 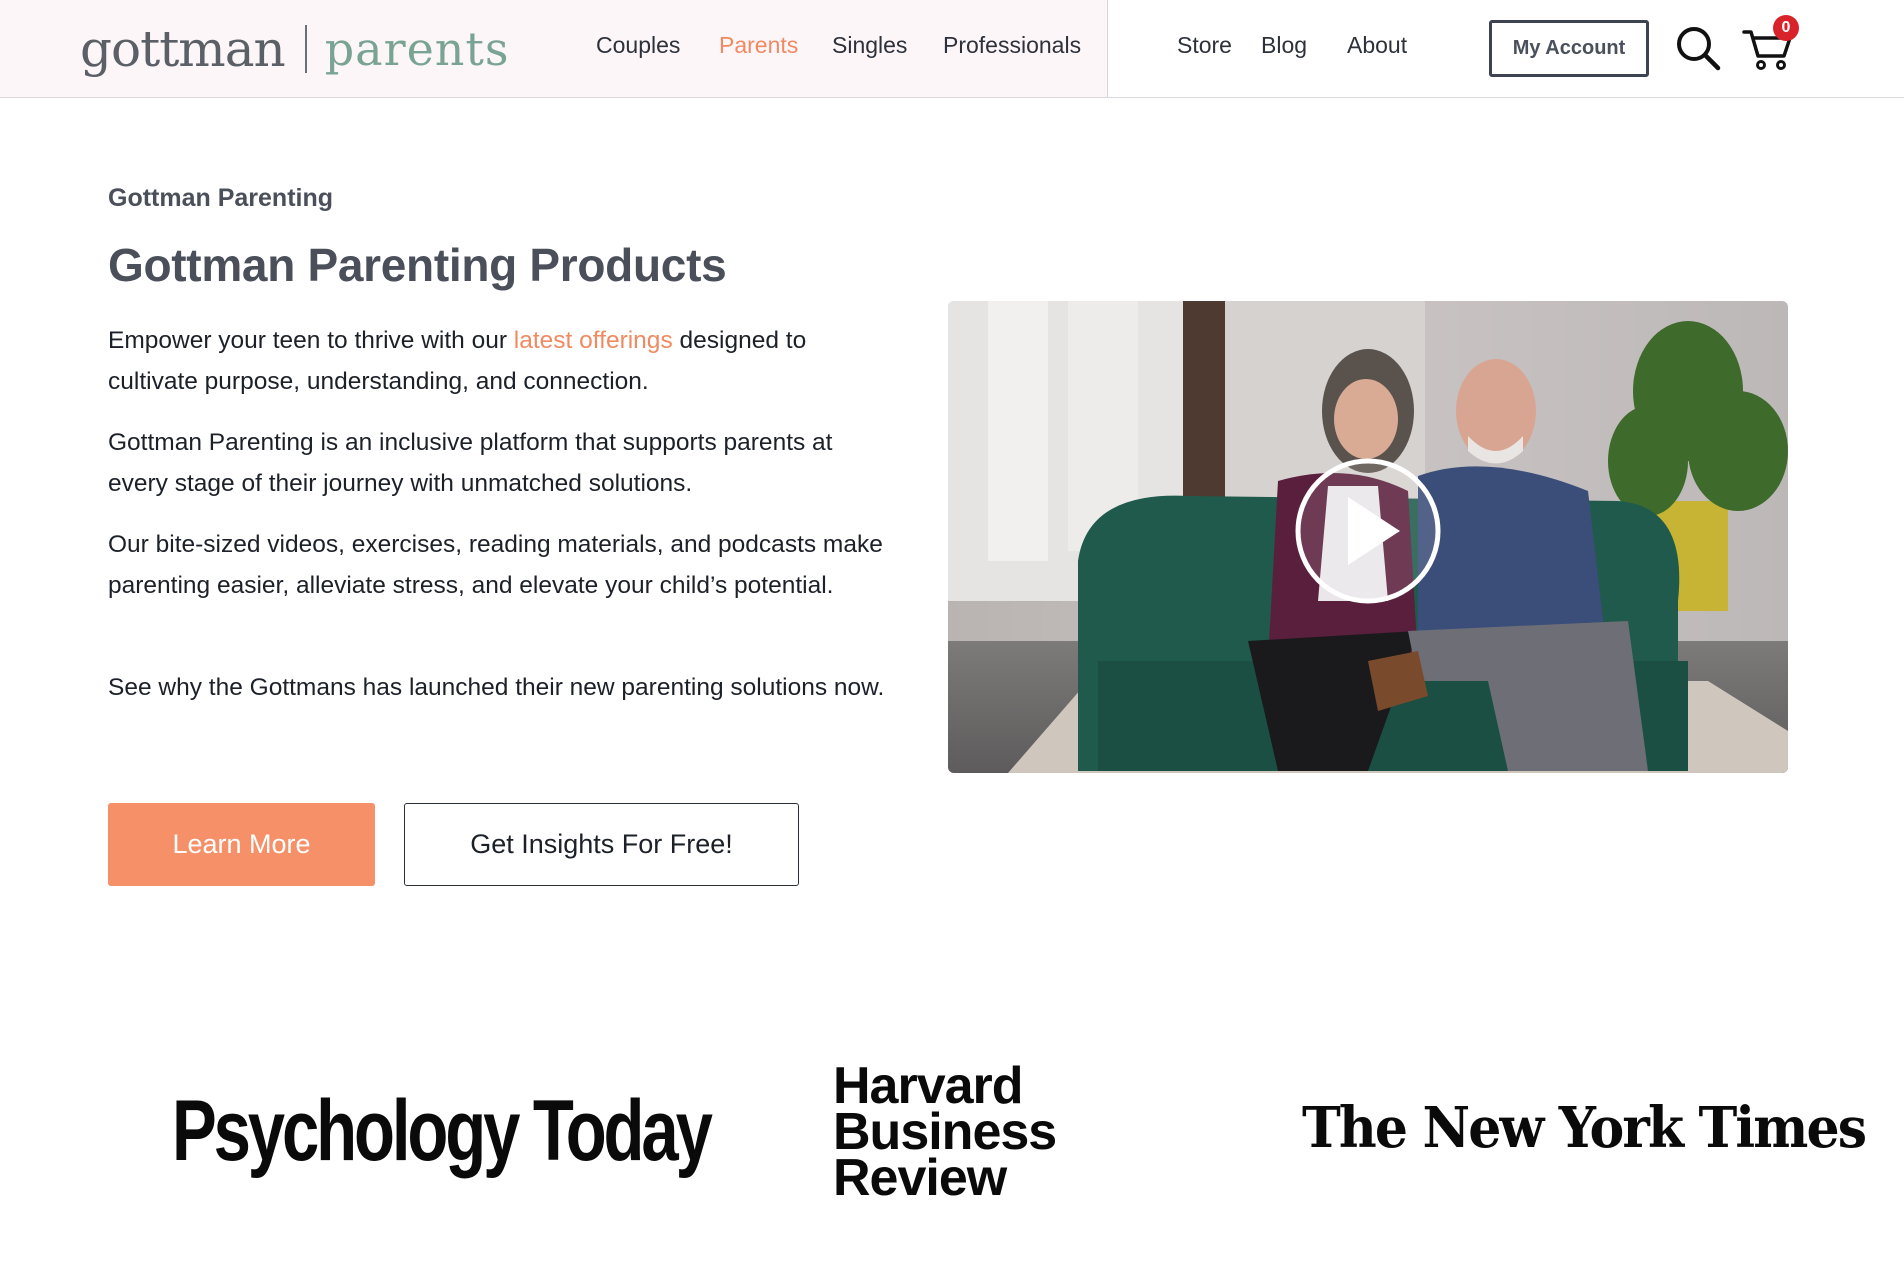 I want to click on site-logo: gottman parents, so click(x=295, y=49).